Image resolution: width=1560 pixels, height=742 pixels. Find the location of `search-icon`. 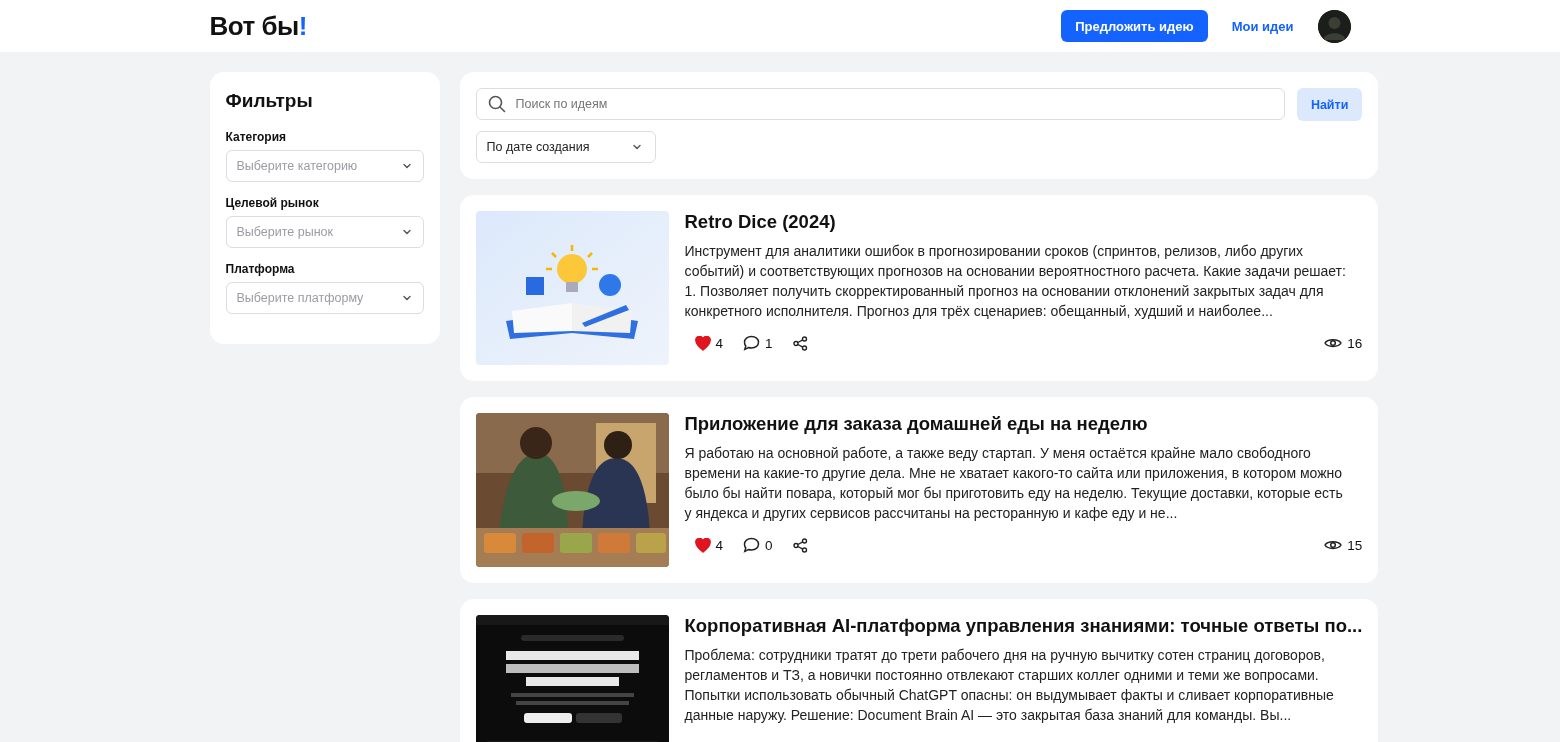

search-icon is located at coordinates (496, 104).